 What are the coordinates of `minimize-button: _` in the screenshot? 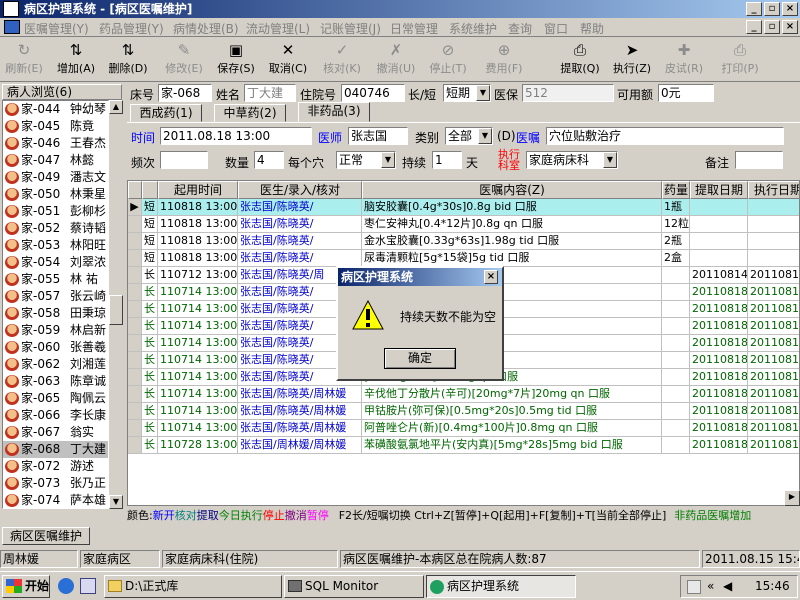 It's located at (754, 9).